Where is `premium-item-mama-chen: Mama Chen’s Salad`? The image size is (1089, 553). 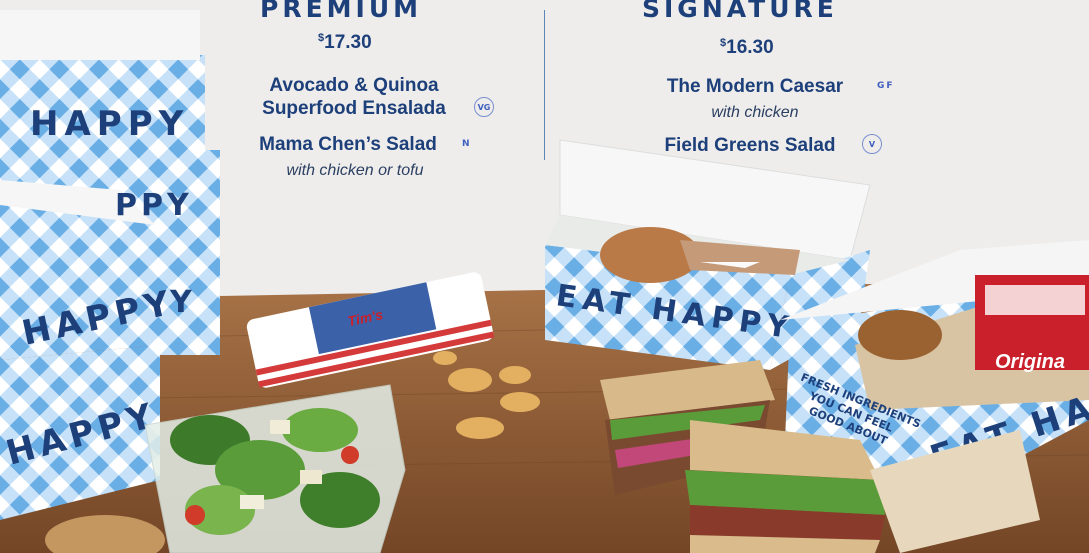
premium-item-mama-chen: Mama Chen’s Salad is located at coordinates (348, 144).